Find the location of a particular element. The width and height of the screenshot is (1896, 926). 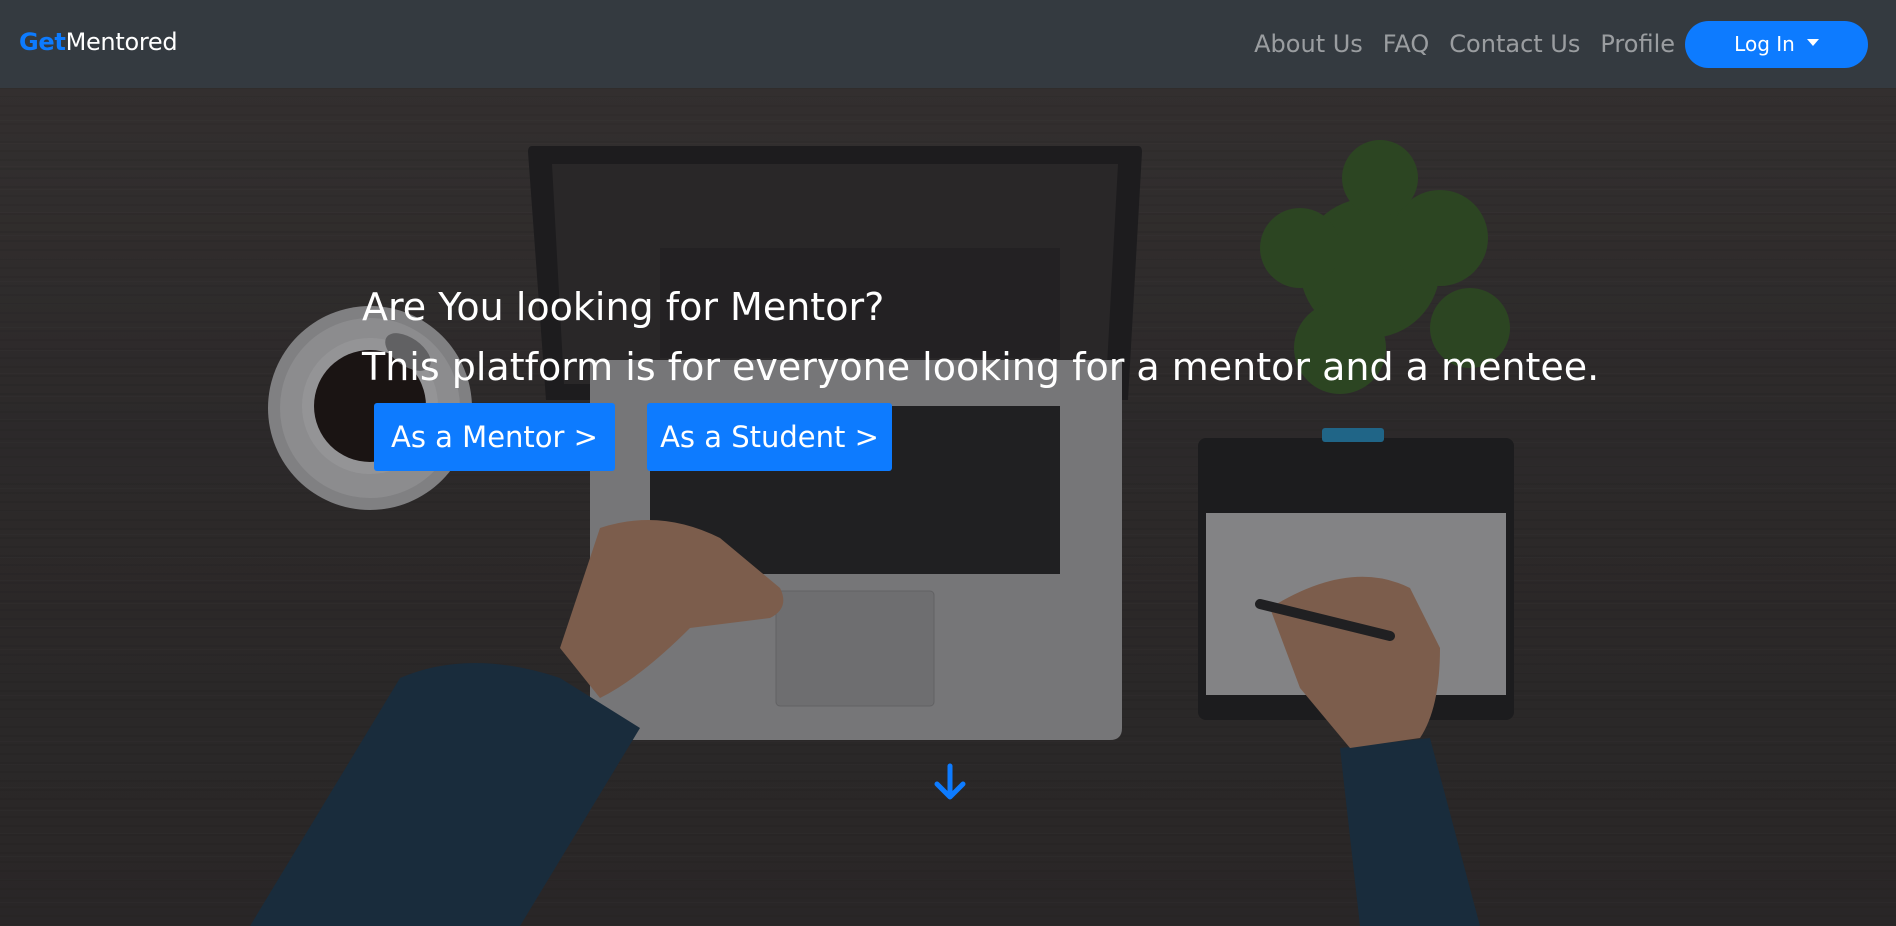

nav-links: About Us FAQ Contact Us Profile Log In is located at coordinates (1575, 44).